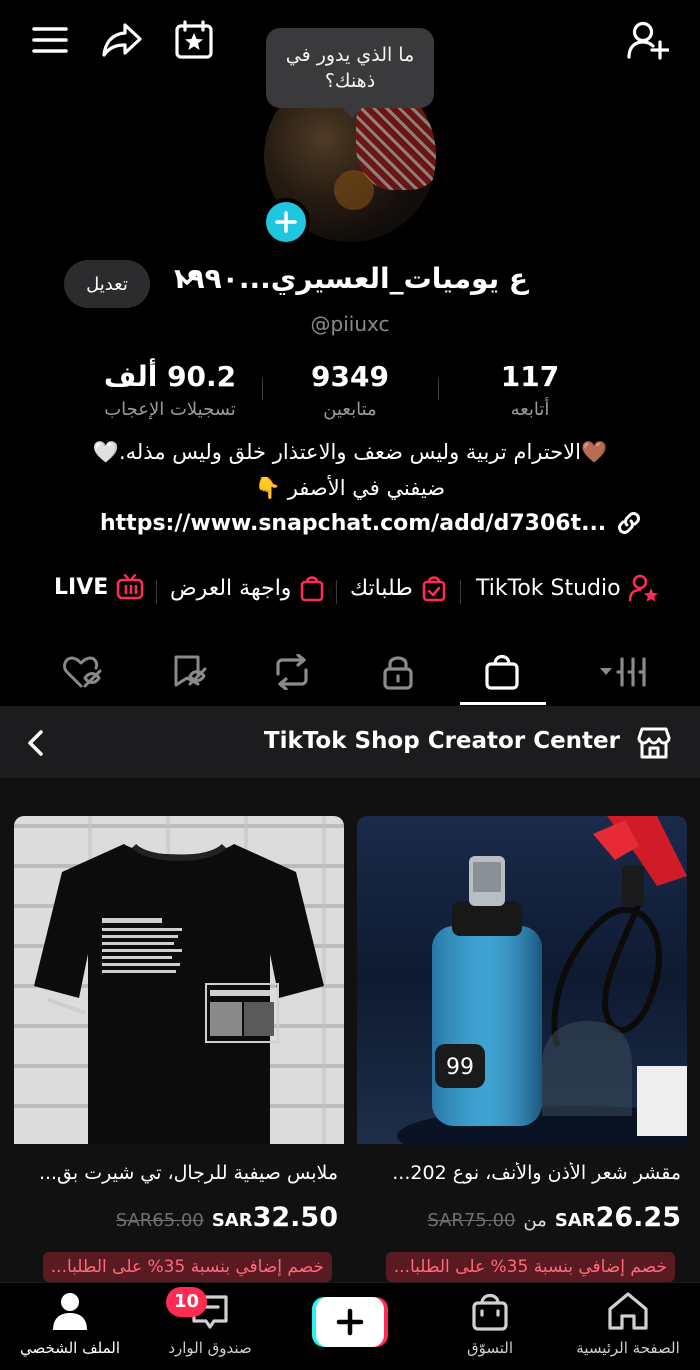 The image size is (700, 1370). I want to click on showcase-button: واجهة العرض, so click(247, 588).